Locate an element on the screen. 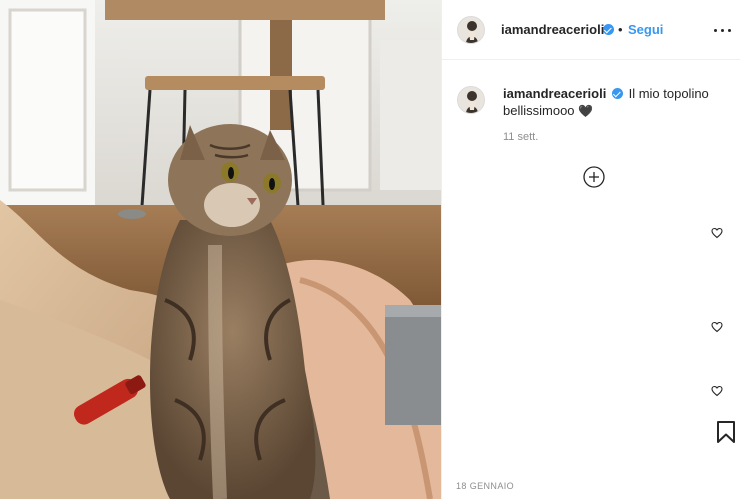 Image resolution: width=740 pixels, height=499 pixels. verified-badge-icon is located at coordinates (608, 29).